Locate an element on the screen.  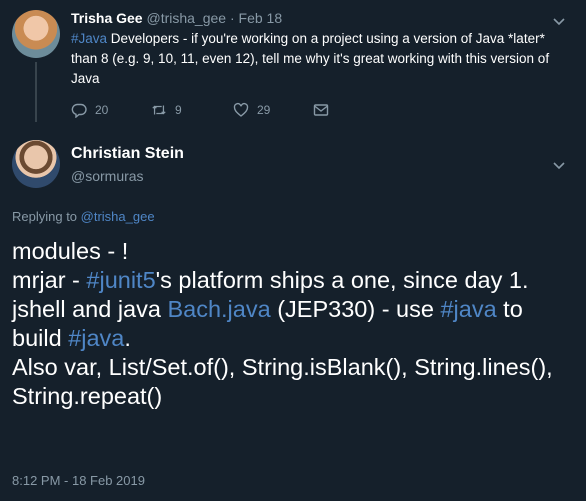
dm-icon is located at coordinates (321, 110).